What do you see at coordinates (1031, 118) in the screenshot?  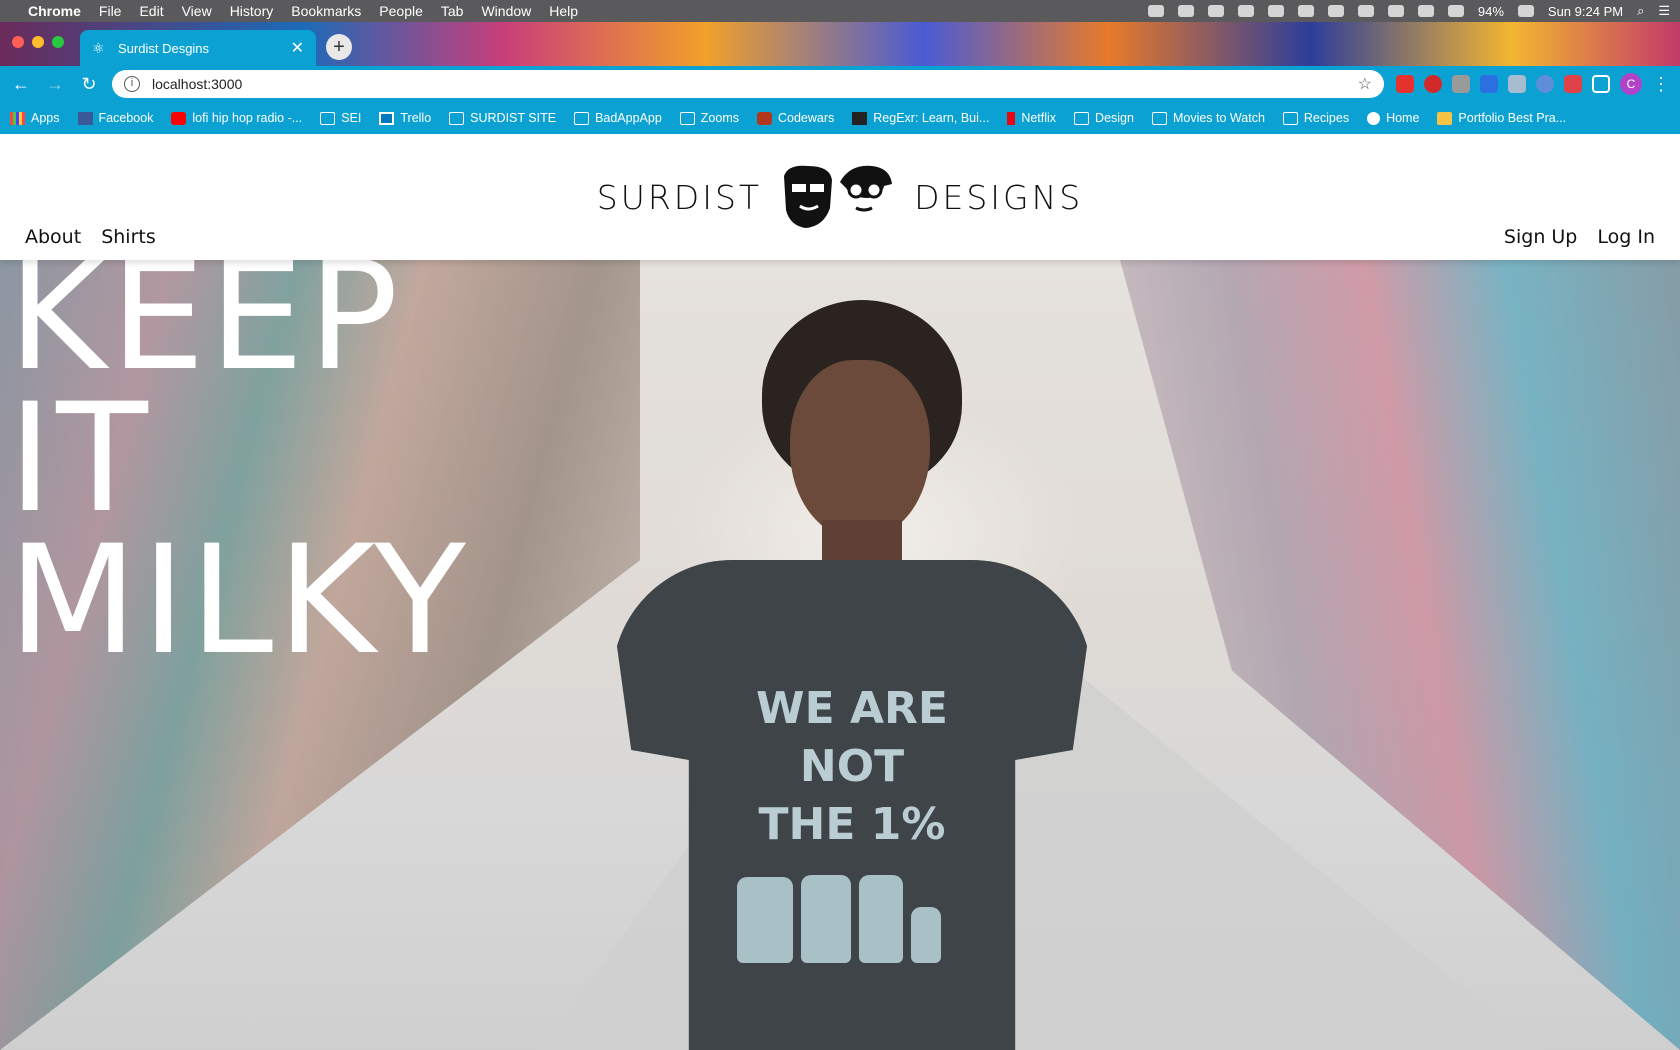 I see `bookmark-netflix: Netflix` at bounding box center [1031, 118].